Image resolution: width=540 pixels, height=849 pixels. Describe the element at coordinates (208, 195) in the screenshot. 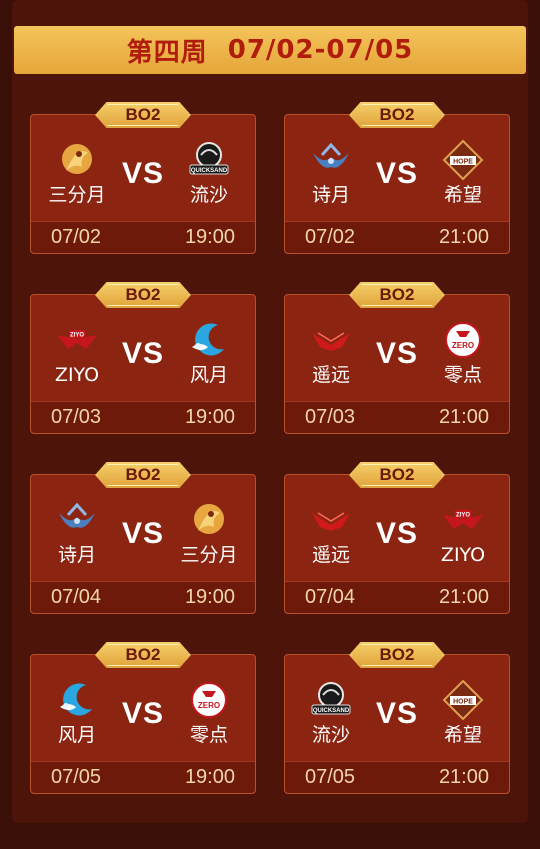

I see `away-team-name: 流沙` at that location.